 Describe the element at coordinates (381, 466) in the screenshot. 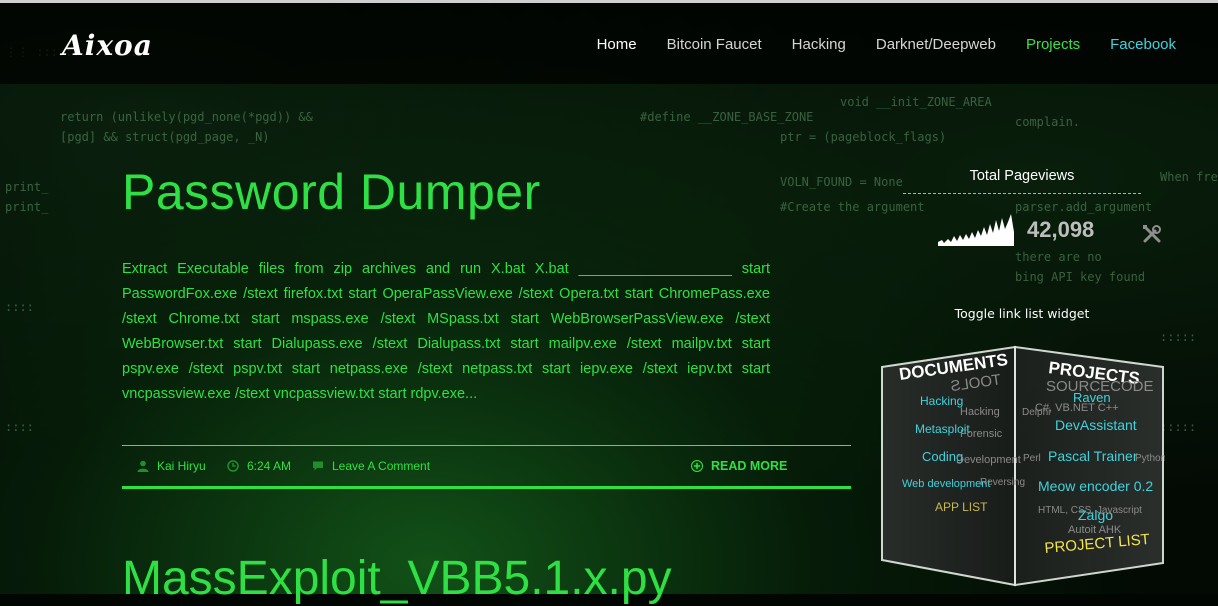

I see `leave-comment-label: Leave A Comment` at that location.